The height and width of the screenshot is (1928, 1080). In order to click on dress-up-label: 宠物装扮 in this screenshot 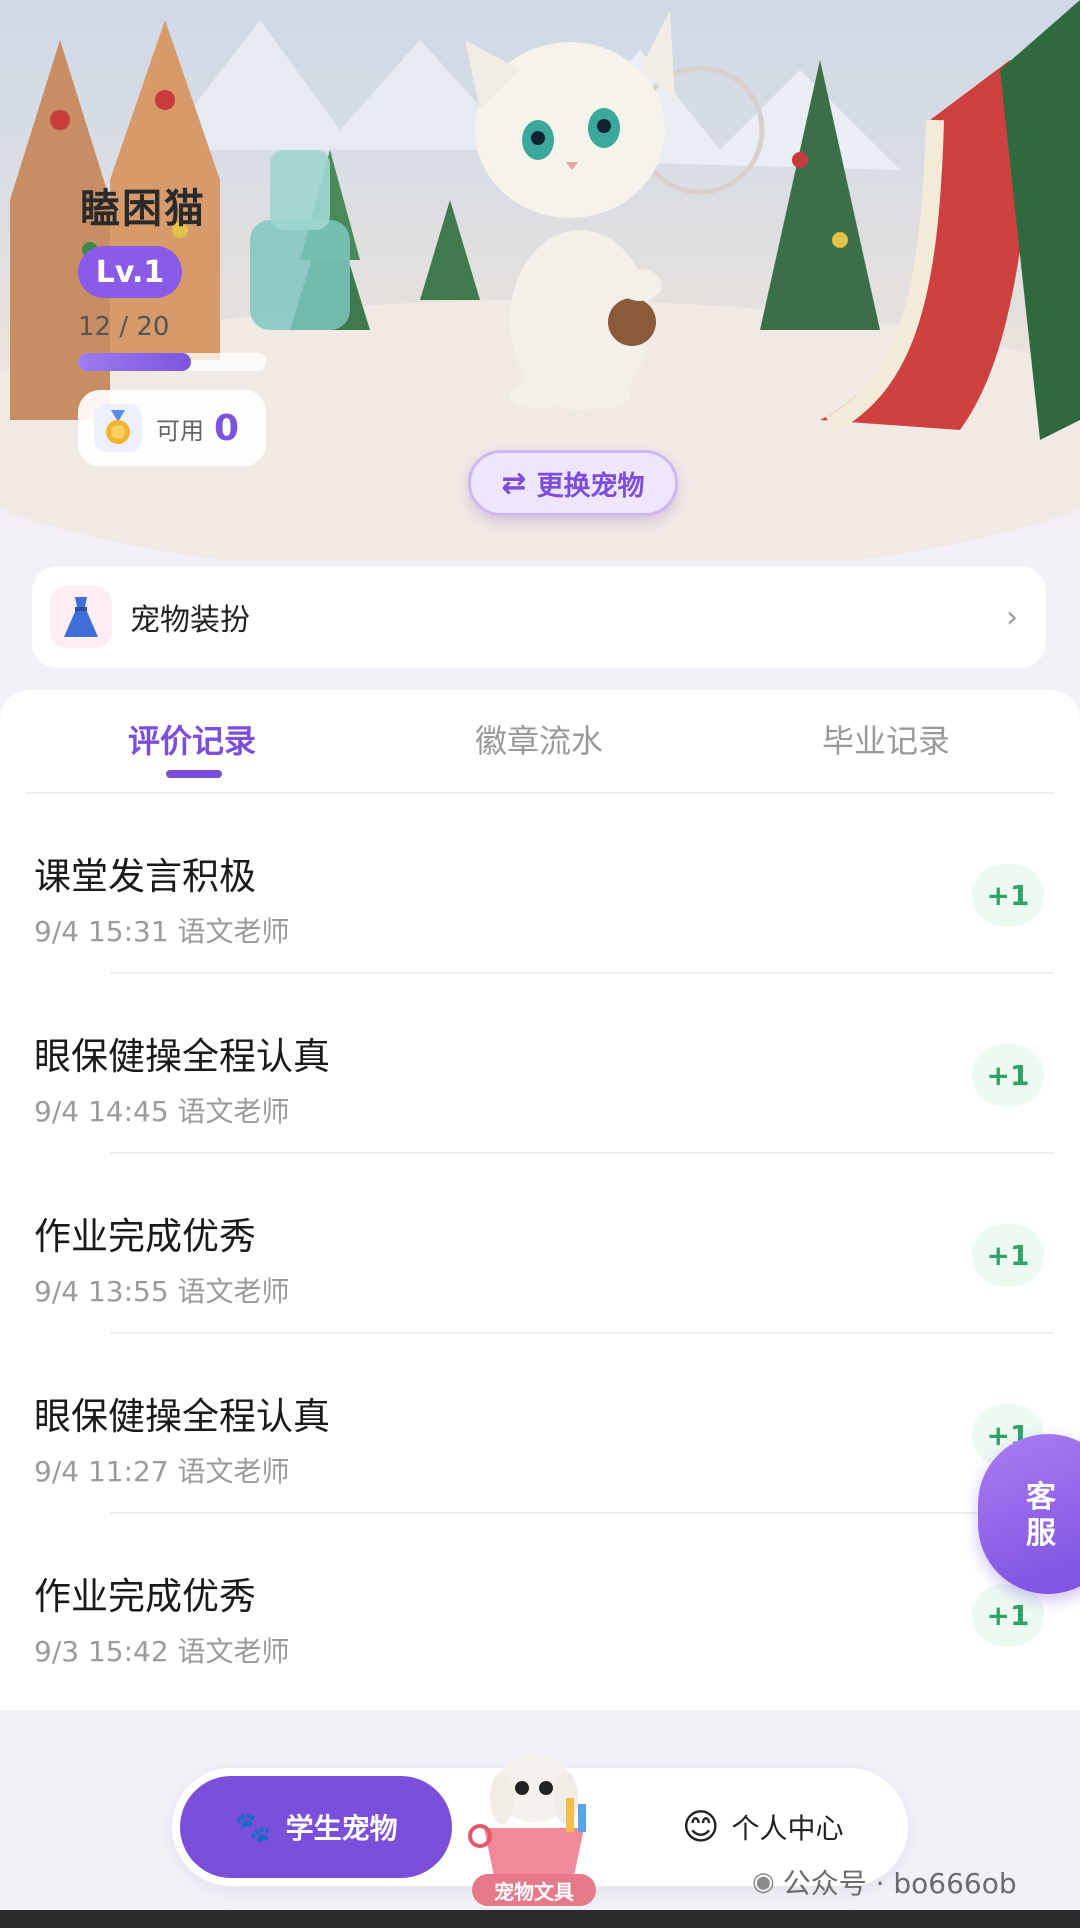, I will do `click(190, 620)`.